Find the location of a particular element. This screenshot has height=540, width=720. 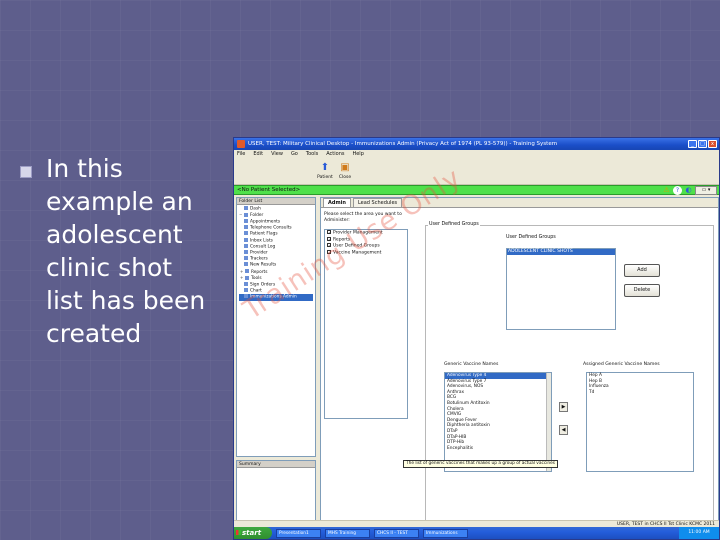

start-button: start is located at coordinates (253, 533).